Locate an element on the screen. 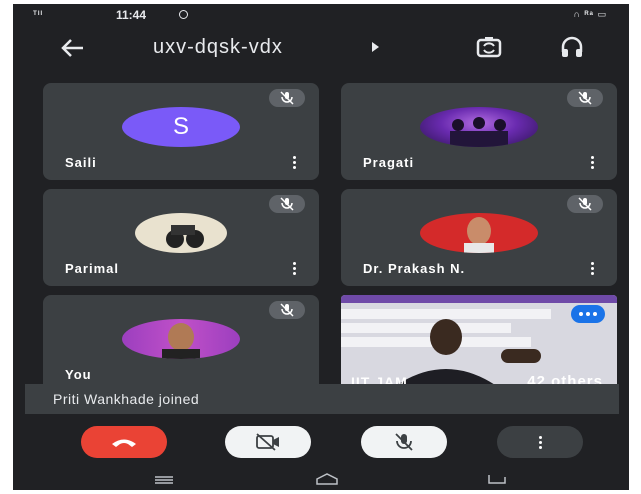 This screenshot has height=494, width=641. participant-tile: Pragati is located at coordinates (479, 131).